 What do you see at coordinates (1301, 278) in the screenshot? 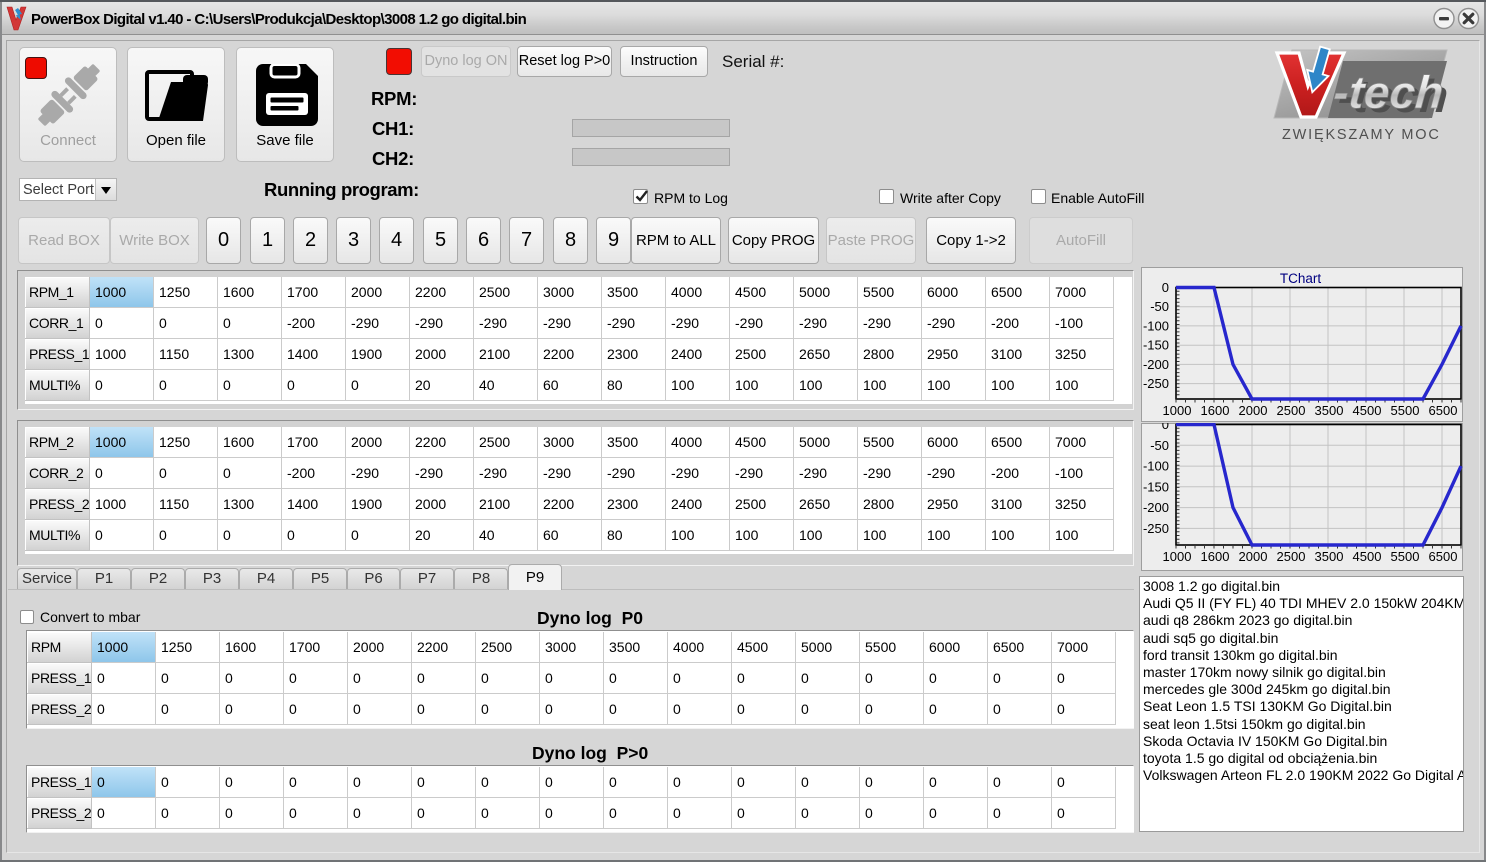
I see `svg-text: TChart` at bounding box center [1301, 278].